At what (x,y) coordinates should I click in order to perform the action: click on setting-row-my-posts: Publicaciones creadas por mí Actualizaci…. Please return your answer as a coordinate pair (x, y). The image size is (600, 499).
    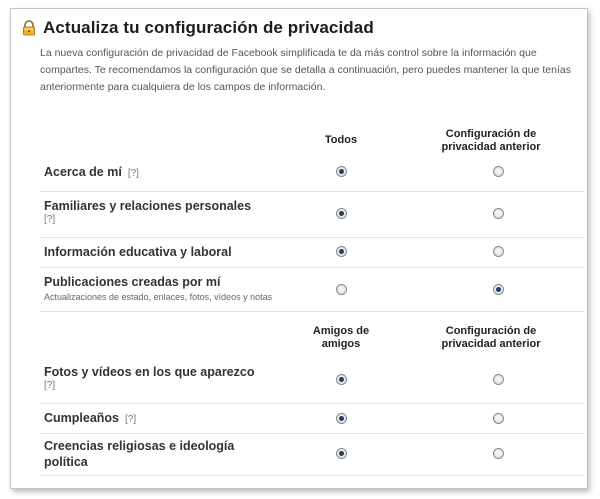
    Looking at the image, I should click on (312, 290).